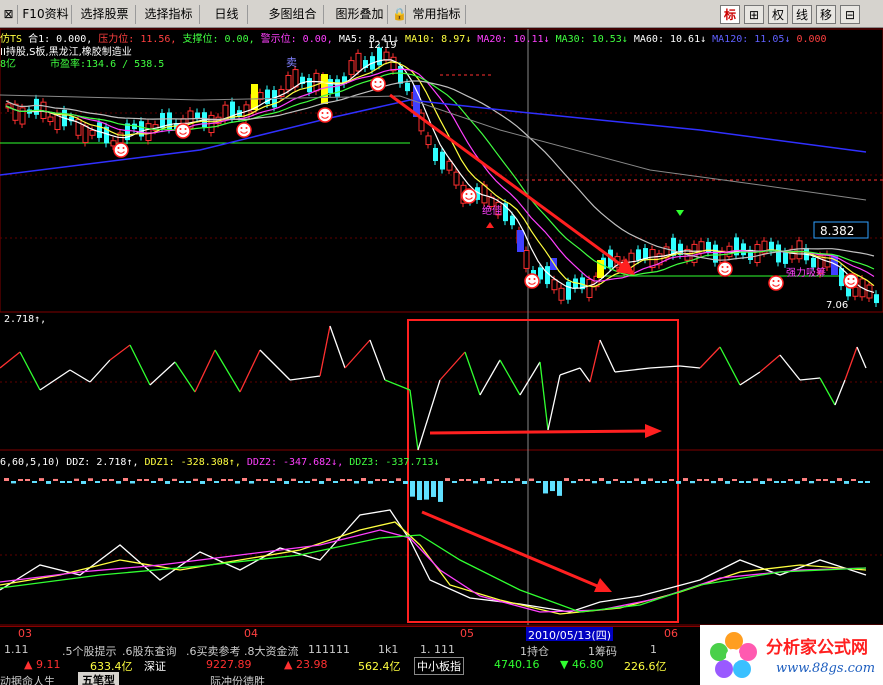 The width and height of the screenshot is (883, 685). What do you see at coordinates (237, 680) in the screenshot?
I see `ime-hint-right: 际冲份德胜` at bounding box center [237, 680].